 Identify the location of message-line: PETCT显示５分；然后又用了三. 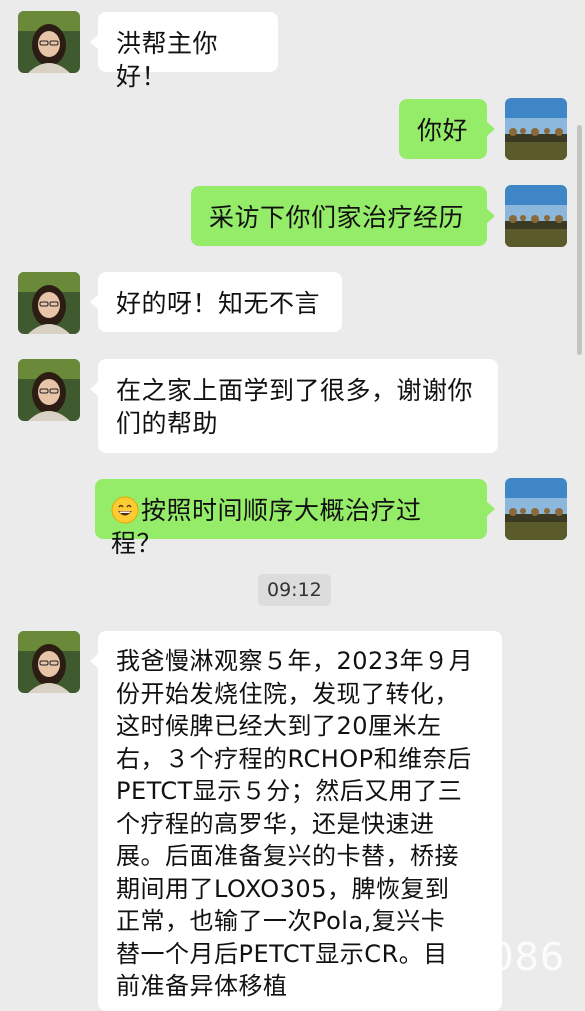
(289, 791).